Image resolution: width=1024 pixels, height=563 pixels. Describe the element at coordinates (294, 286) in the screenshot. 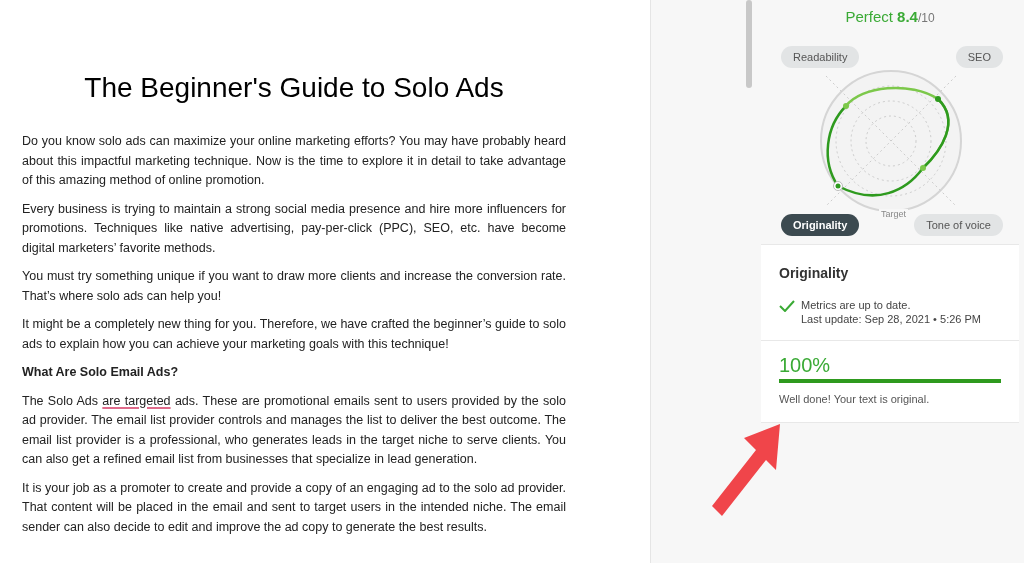

I see `paragraph: You must try something unique if you want to draw more clients and increase the conversion rate. That’s where solo ads can help you!` at that location.